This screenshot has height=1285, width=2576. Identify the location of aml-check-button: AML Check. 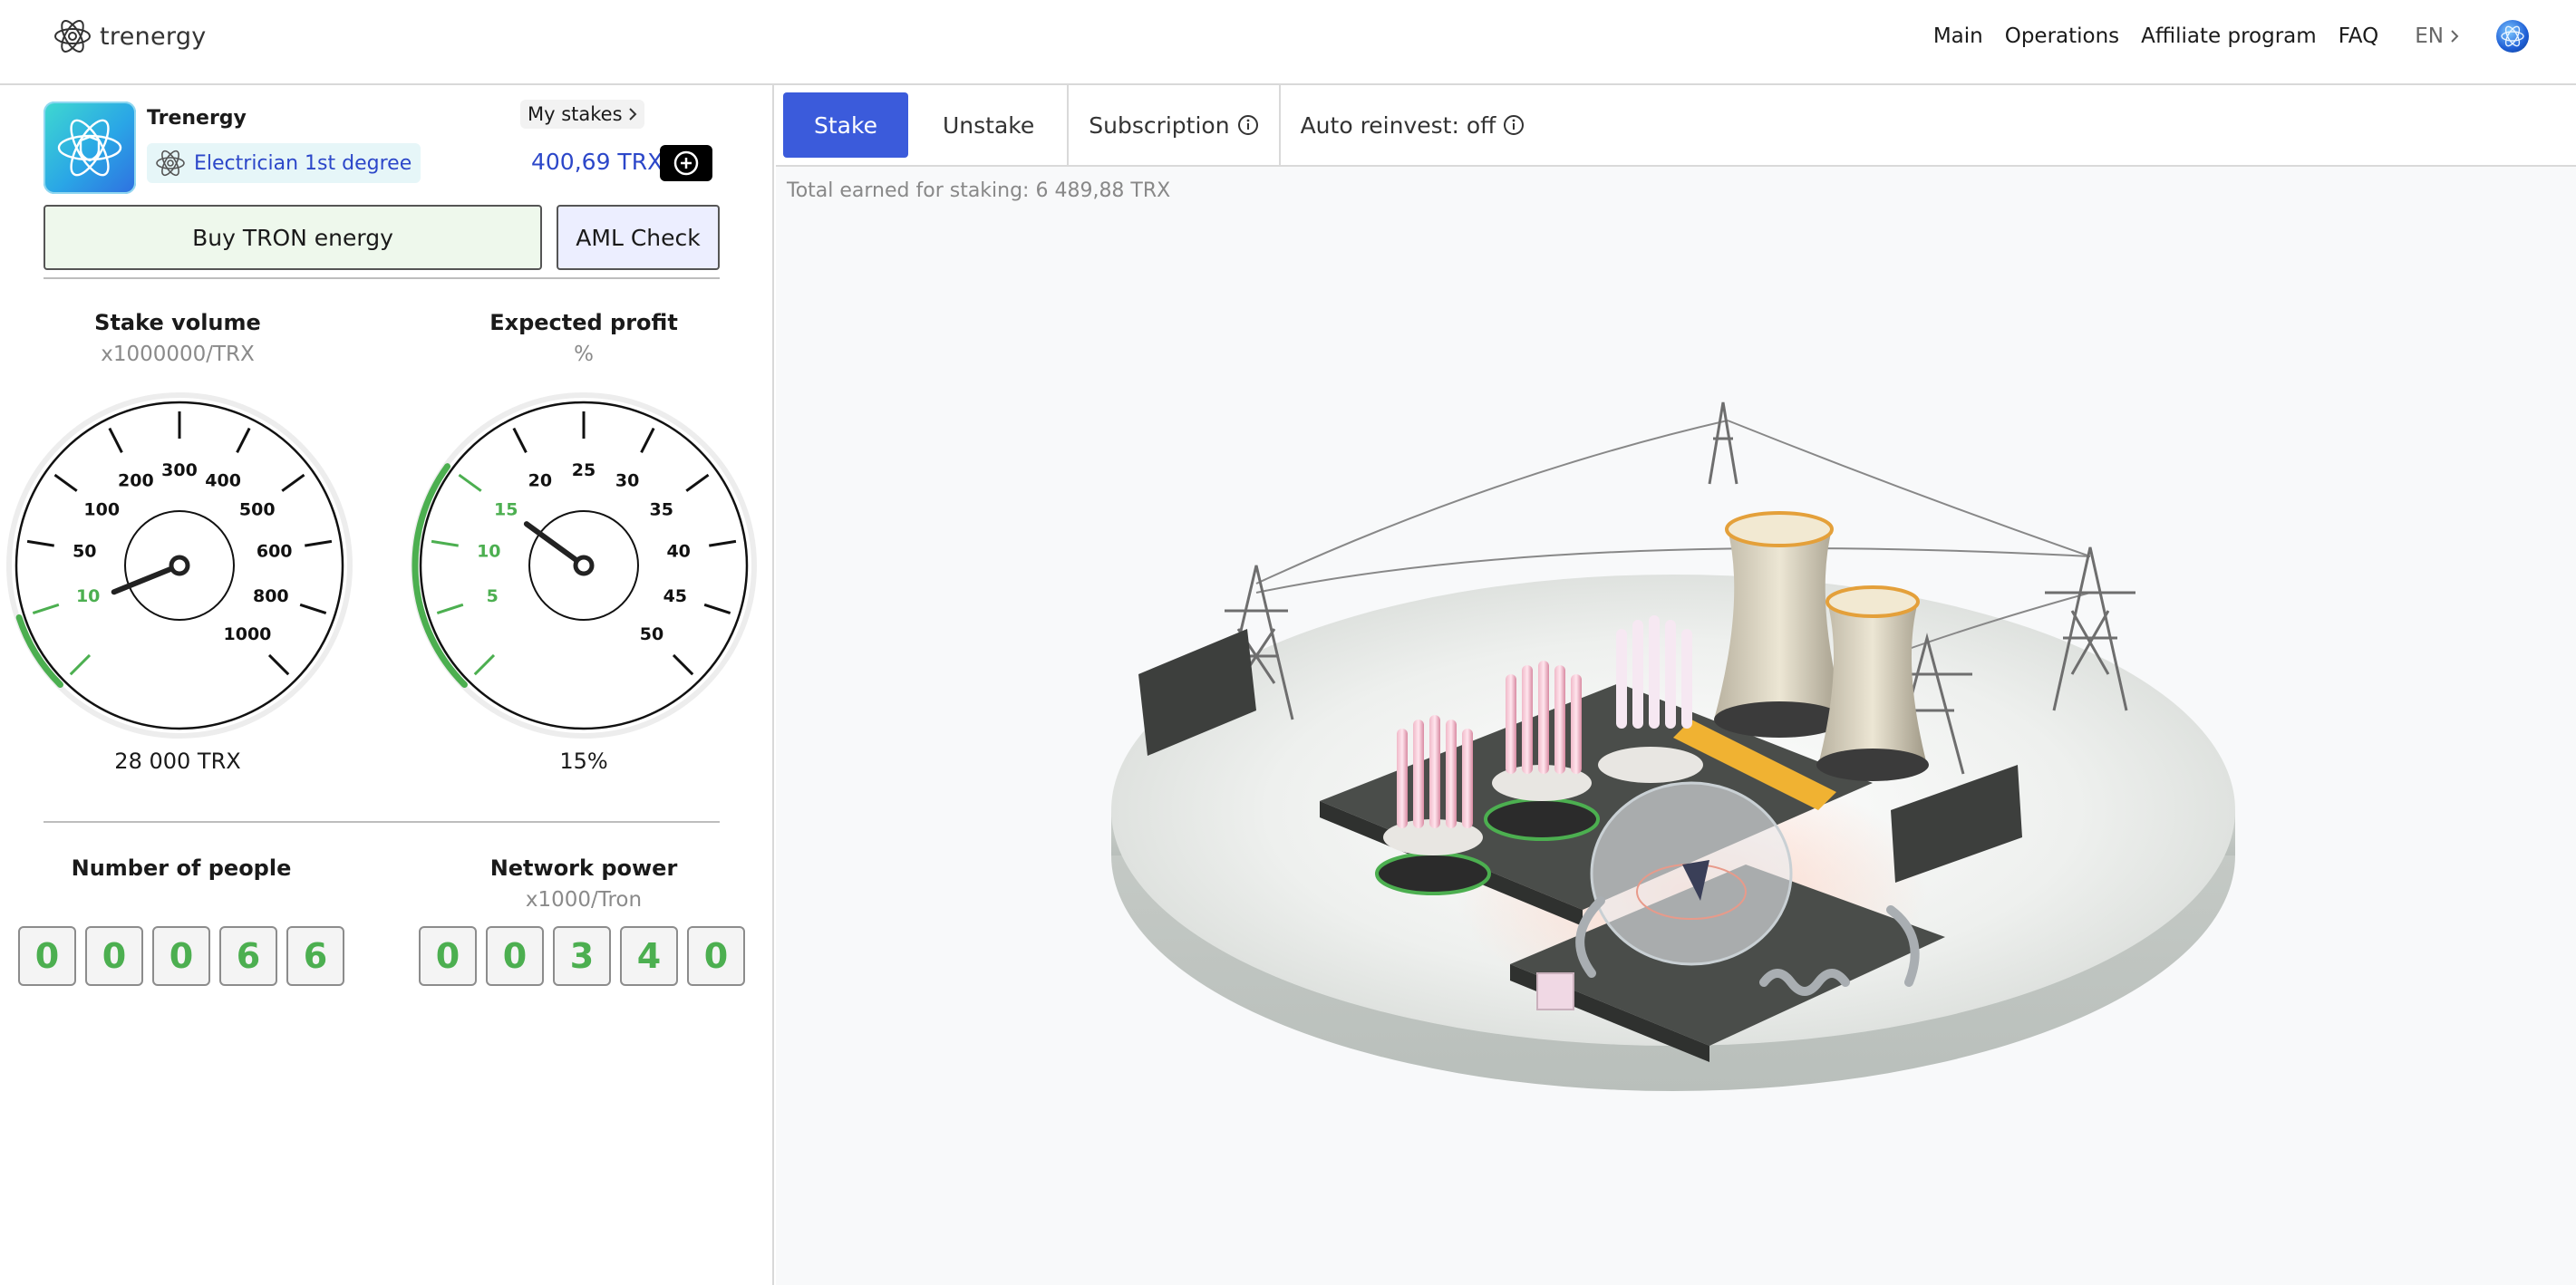
(638, 238).